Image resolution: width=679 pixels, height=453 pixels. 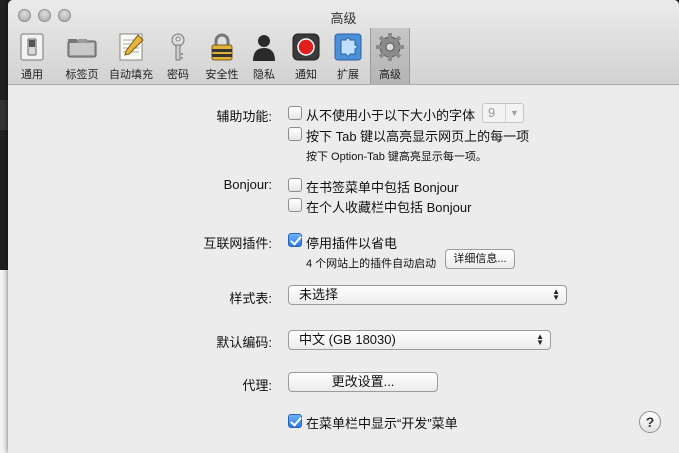 What do you see at coordinates (390, 75) in the screenshot?
I see `tab-label: 高级` at bounding box center [390, 75].